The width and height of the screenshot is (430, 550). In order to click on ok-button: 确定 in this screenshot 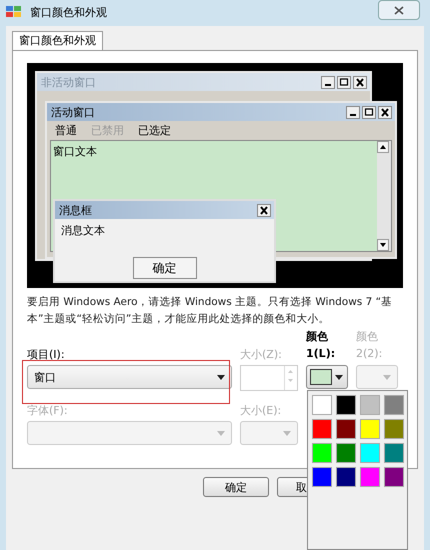, I will do `click(164, 268)`.